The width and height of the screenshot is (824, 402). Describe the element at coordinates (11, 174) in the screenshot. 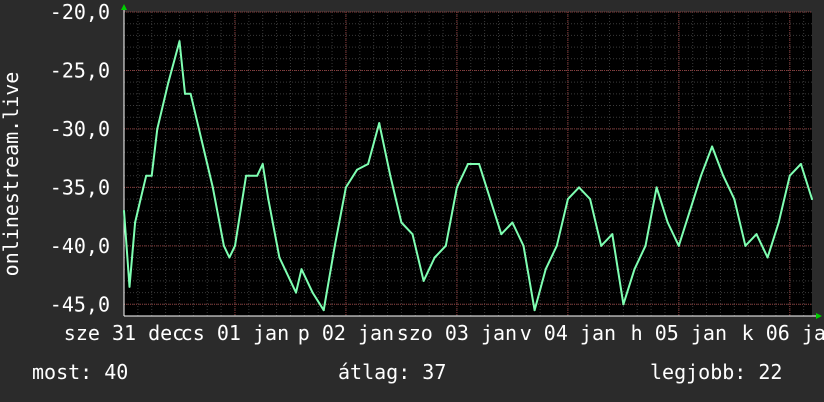

I see `y-axis-label: onlinestream.live` at that location.